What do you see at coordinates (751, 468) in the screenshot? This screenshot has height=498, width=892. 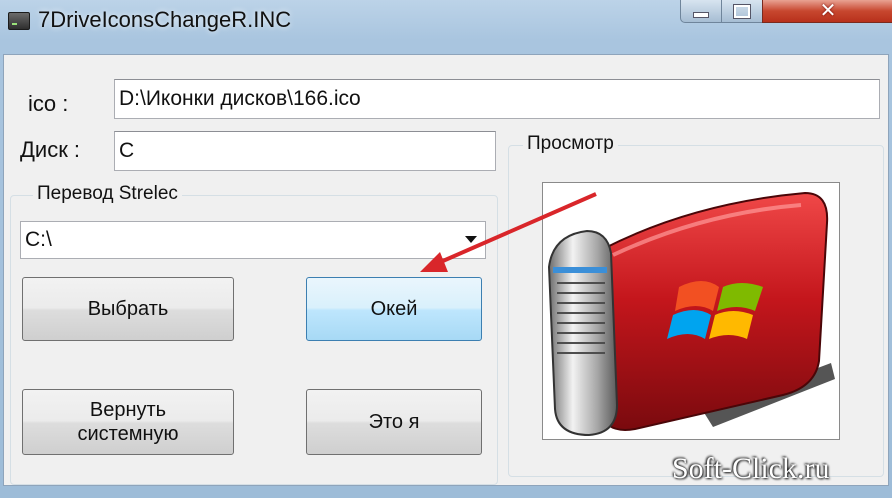 I see `watermark-text: Soft-Click.ru` at bounding box center [751, 468].